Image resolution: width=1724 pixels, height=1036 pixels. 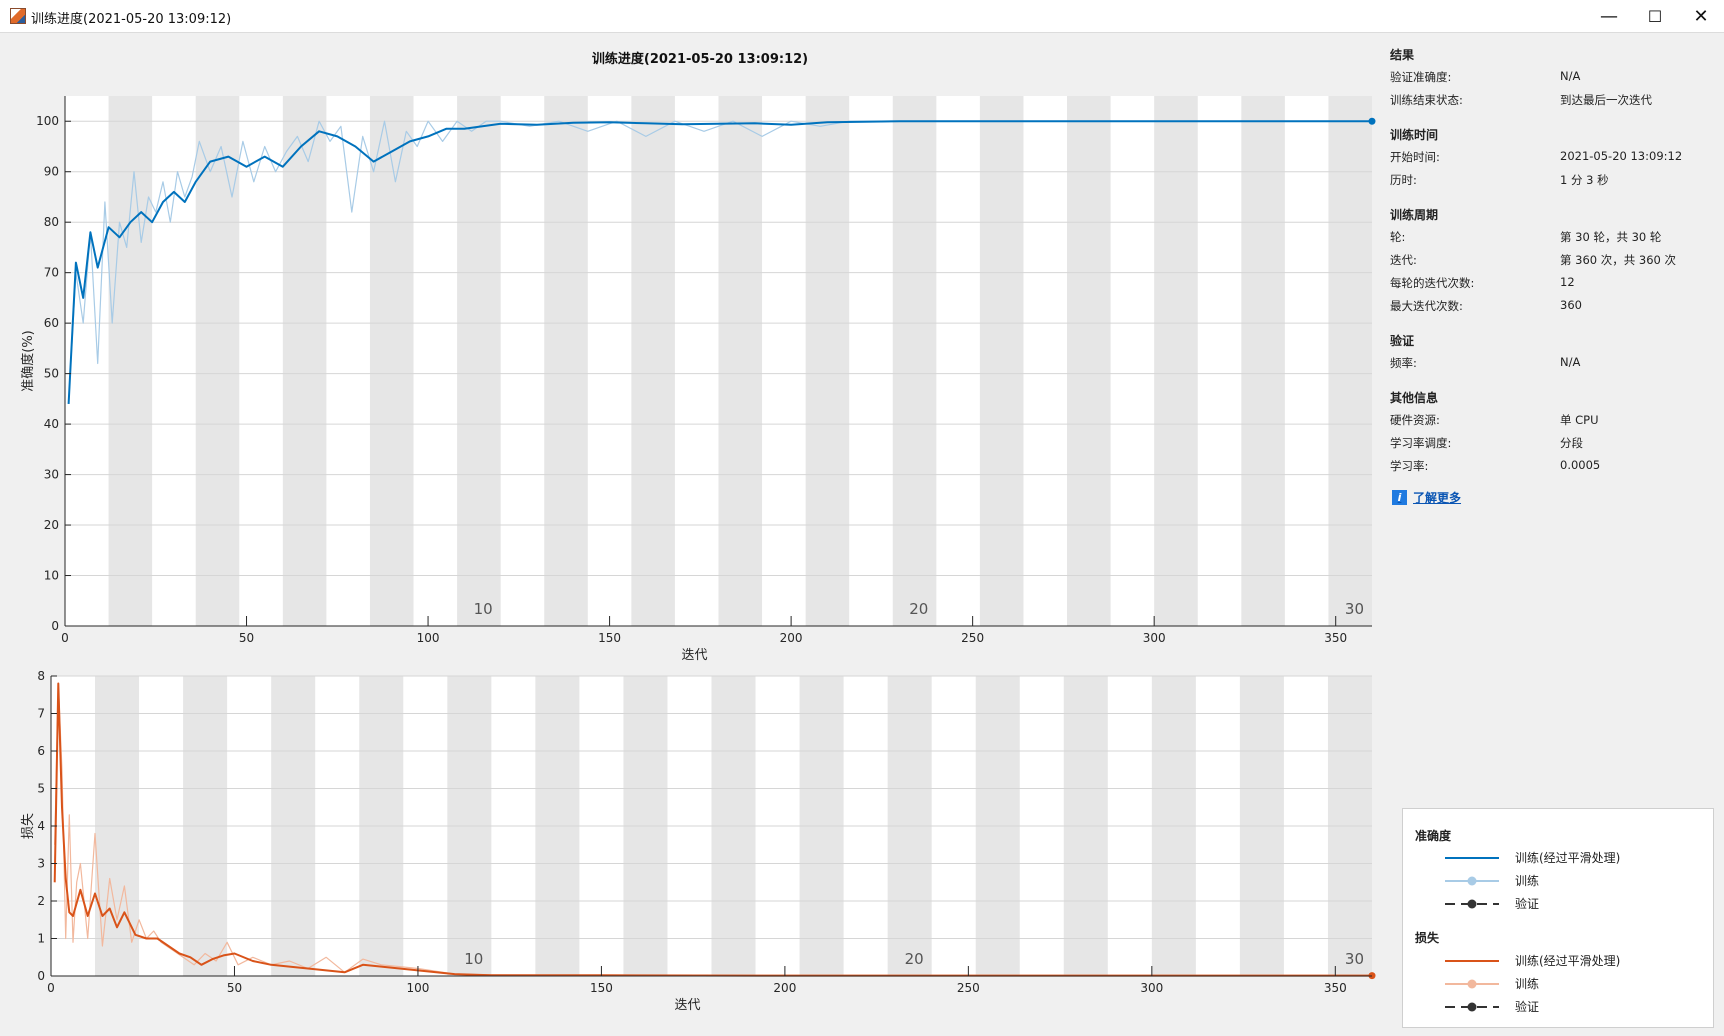 I want to click on legend-item-loss-validation: 验证, so click(x=1491, y=1006).